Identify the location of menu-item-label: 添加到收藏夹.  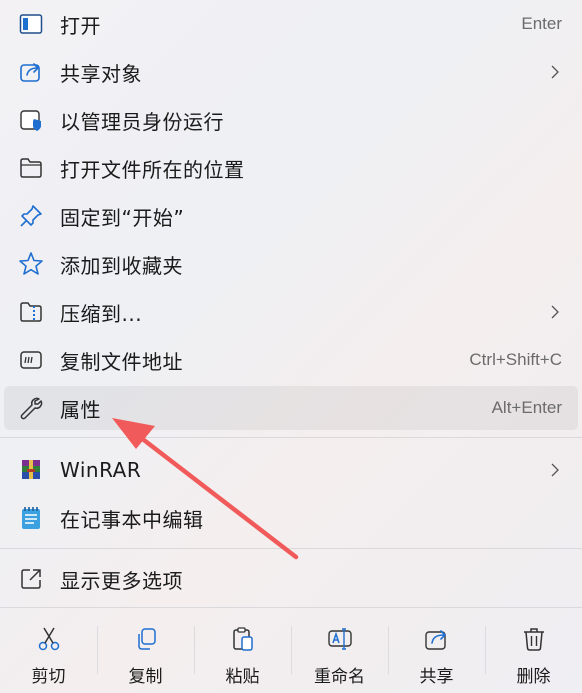
(121, 265).